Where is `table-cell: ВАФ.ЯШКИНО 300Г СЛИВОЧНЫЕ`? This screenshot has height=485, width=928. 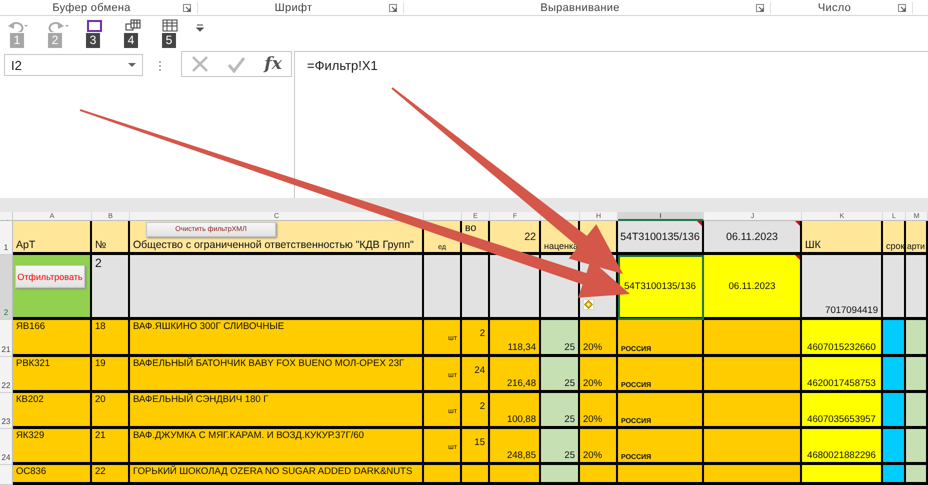 table-cell: ВАФ.ЯШКИНО 300Г СЛИВОЧНЫЕ is located at coordinates (277, 338).